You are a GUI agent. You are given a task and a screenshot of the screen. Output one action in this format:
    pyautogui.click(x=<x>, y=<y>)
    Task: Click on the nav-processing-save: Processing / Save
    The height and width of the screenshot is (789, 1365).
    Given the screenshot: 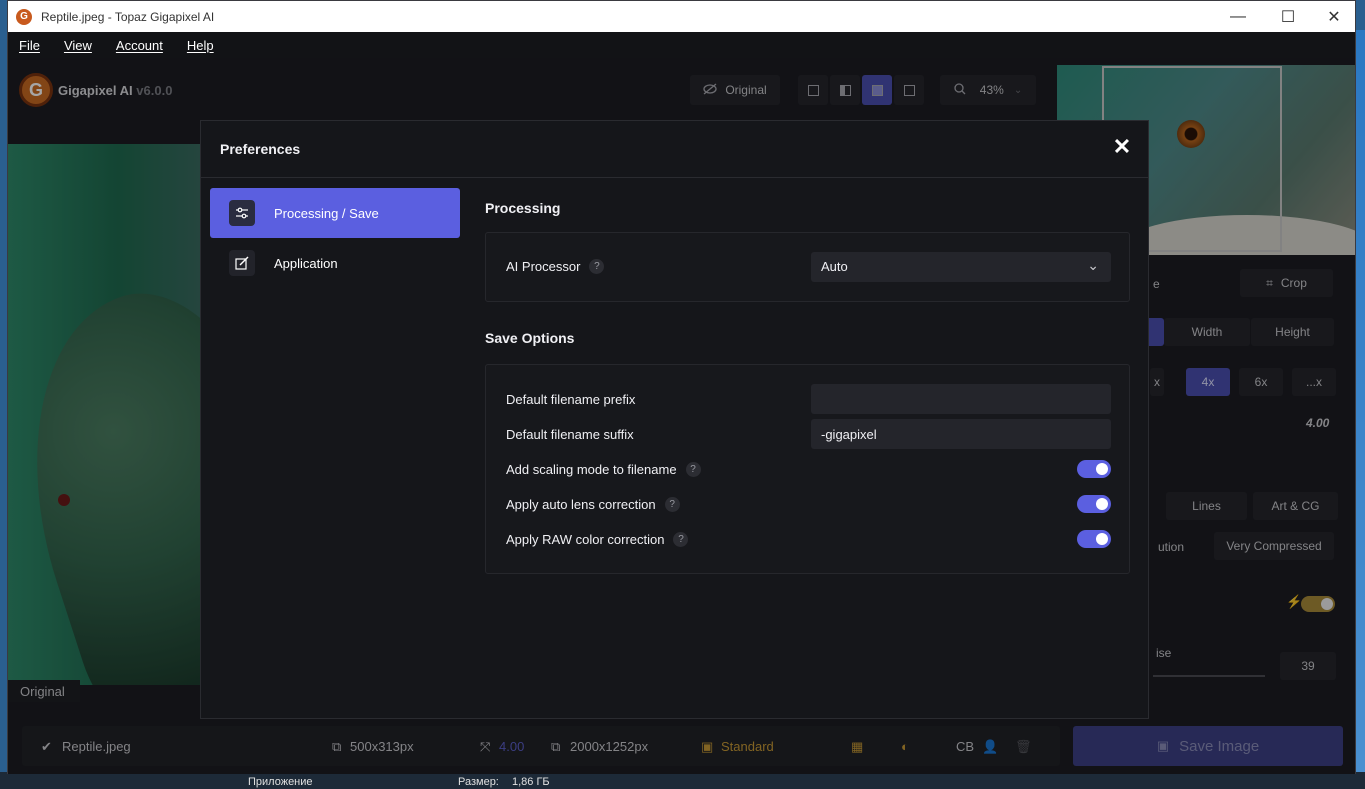 What is the action you would take?
    pyautogui.click(x=335, y=213)
    